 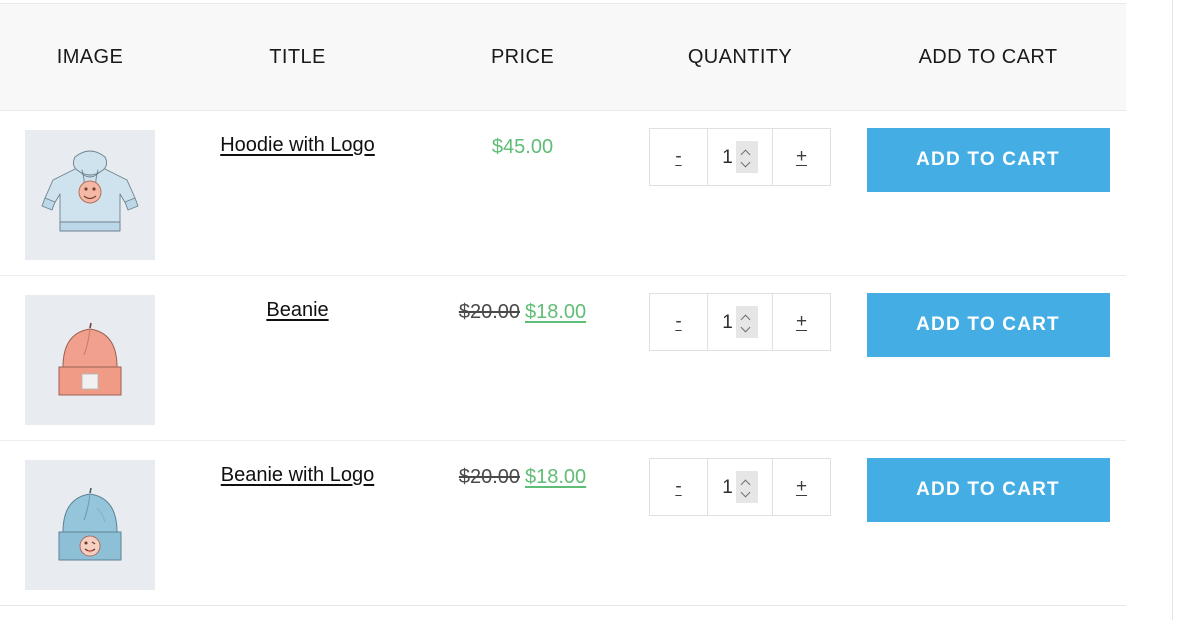 What do you see at coordinates (297, 193) in the screenshot?
I see `product-title-cell: Hoodie with Logo` at bounding box center [297, 193].